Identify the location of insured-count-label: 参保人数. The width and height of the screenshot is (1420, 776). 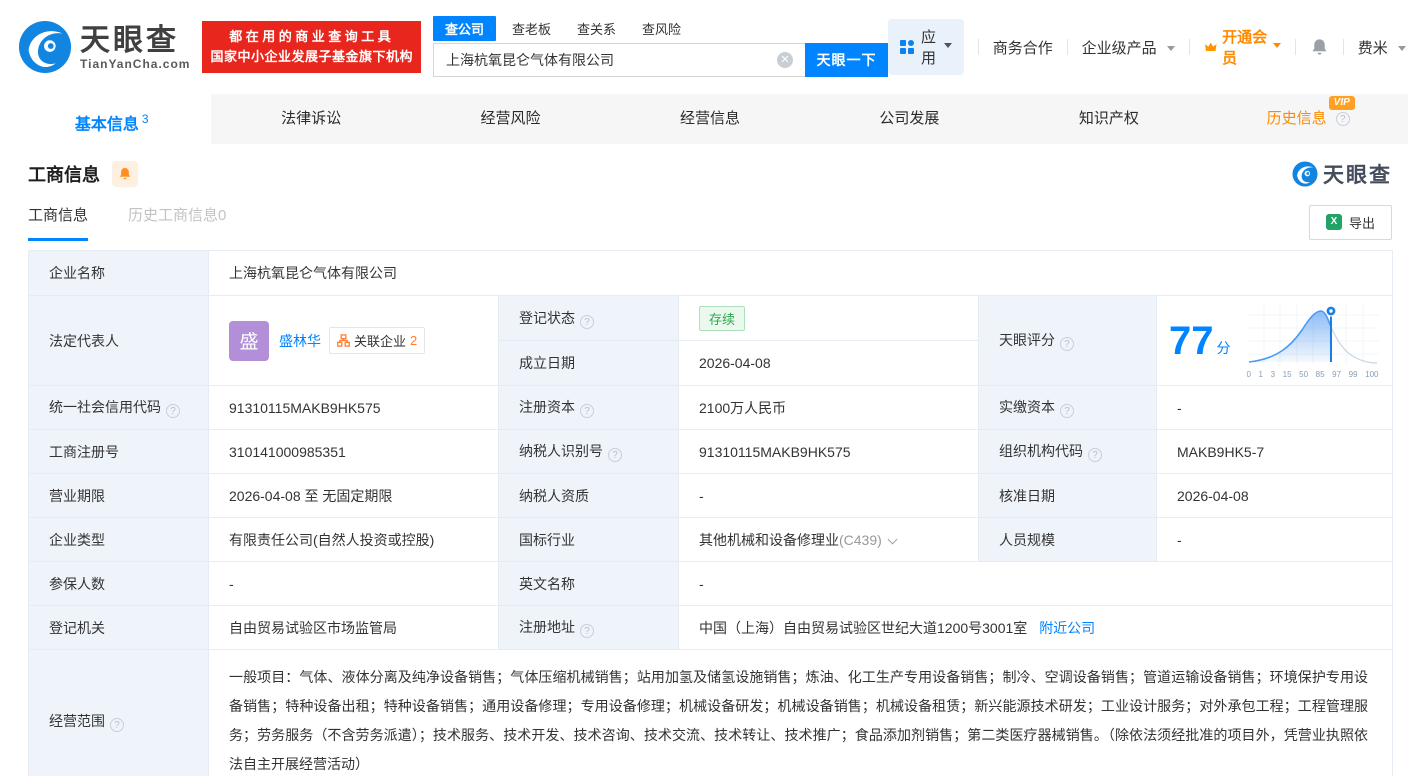
(118, 583).